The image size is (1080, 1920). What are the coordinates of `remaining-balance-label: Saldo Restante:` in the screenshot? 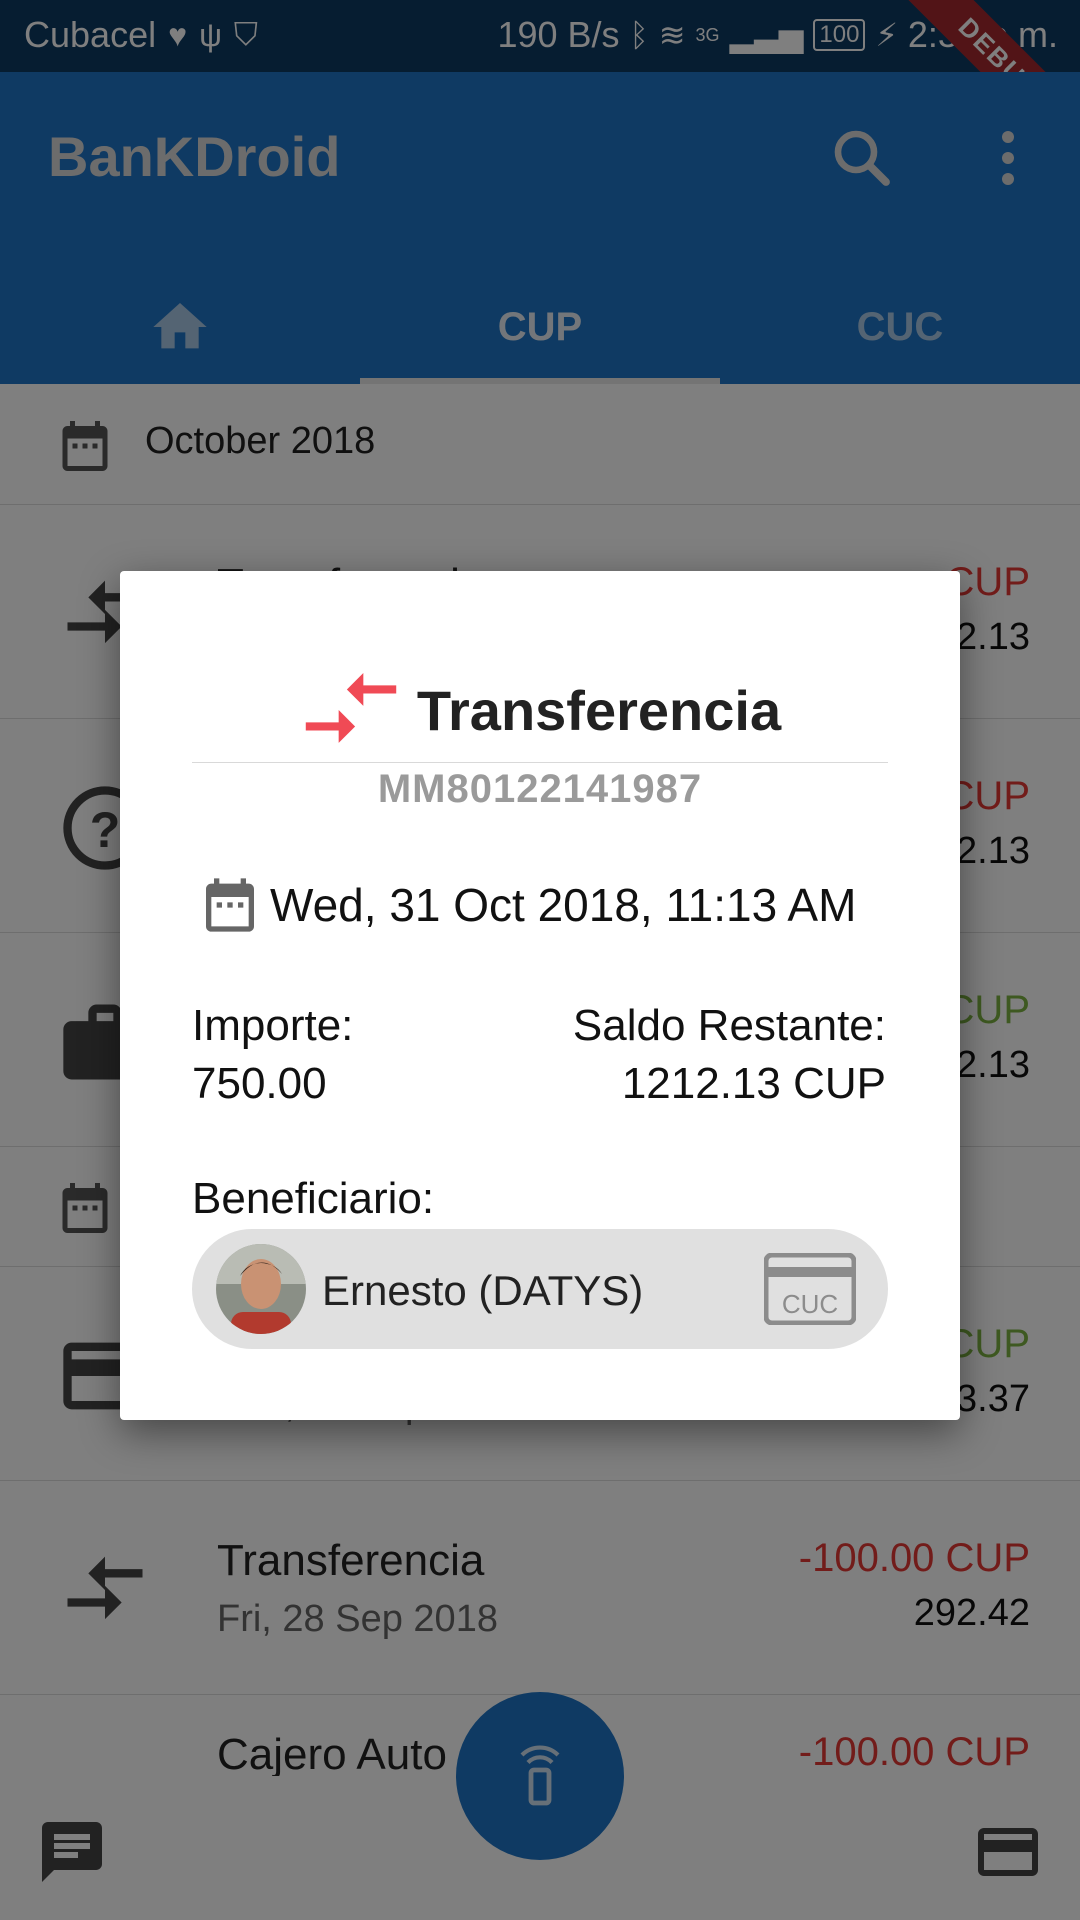 It's located at (729, 1025).